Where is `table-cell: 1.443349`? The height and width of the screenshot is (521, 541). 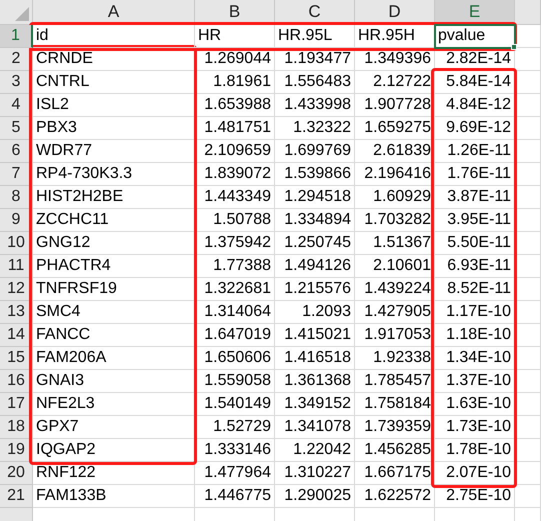
table-cell: 1.443349 is located at coordinates (235, 197).